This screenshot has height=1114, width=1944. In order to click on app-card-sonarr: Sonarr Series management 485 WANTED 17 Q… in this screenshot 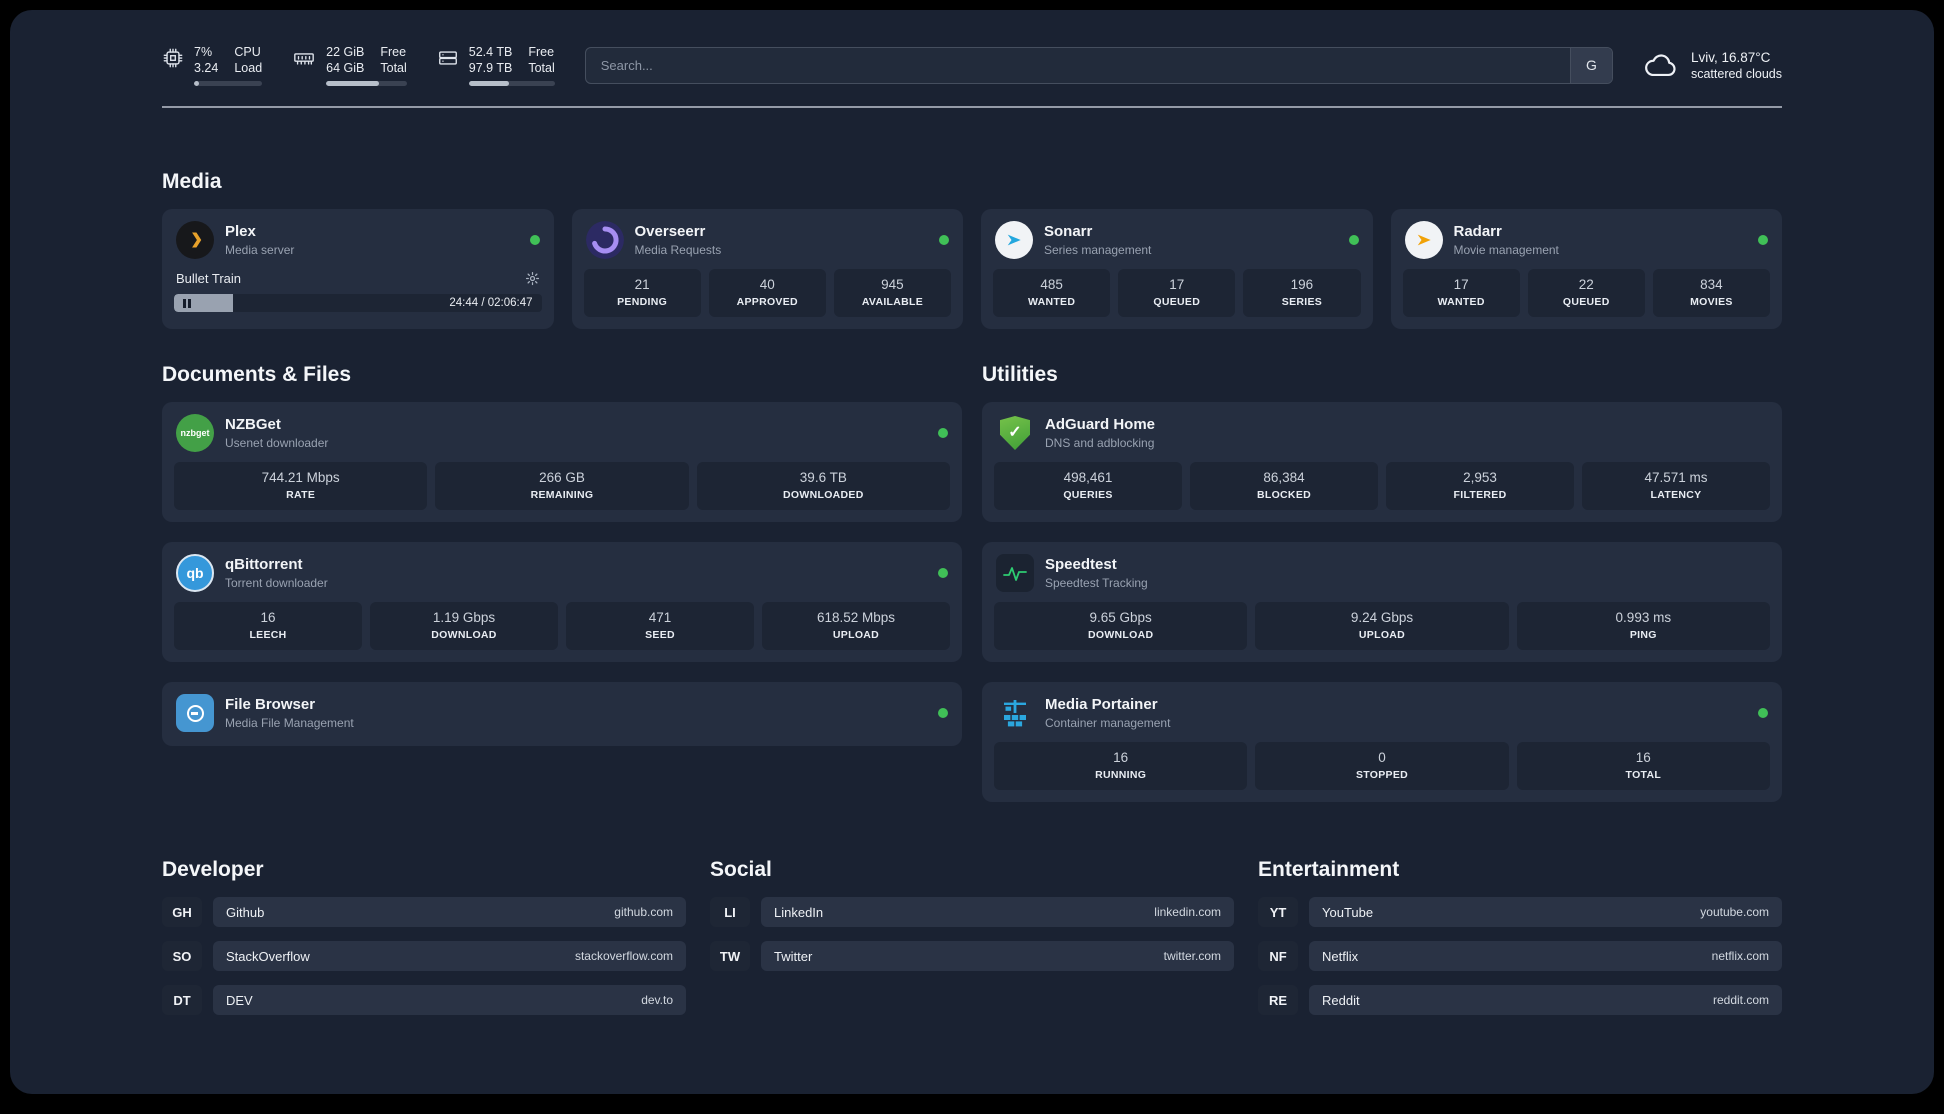, I will do `click(1177, 269)`.